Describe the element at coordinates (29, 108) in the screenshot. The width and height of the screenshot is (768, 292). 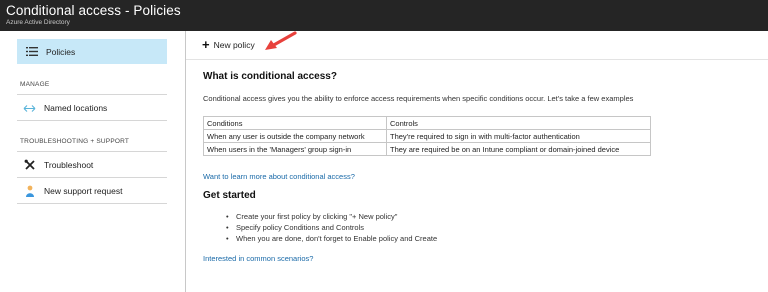
I see `named-locations-icon` at that location.